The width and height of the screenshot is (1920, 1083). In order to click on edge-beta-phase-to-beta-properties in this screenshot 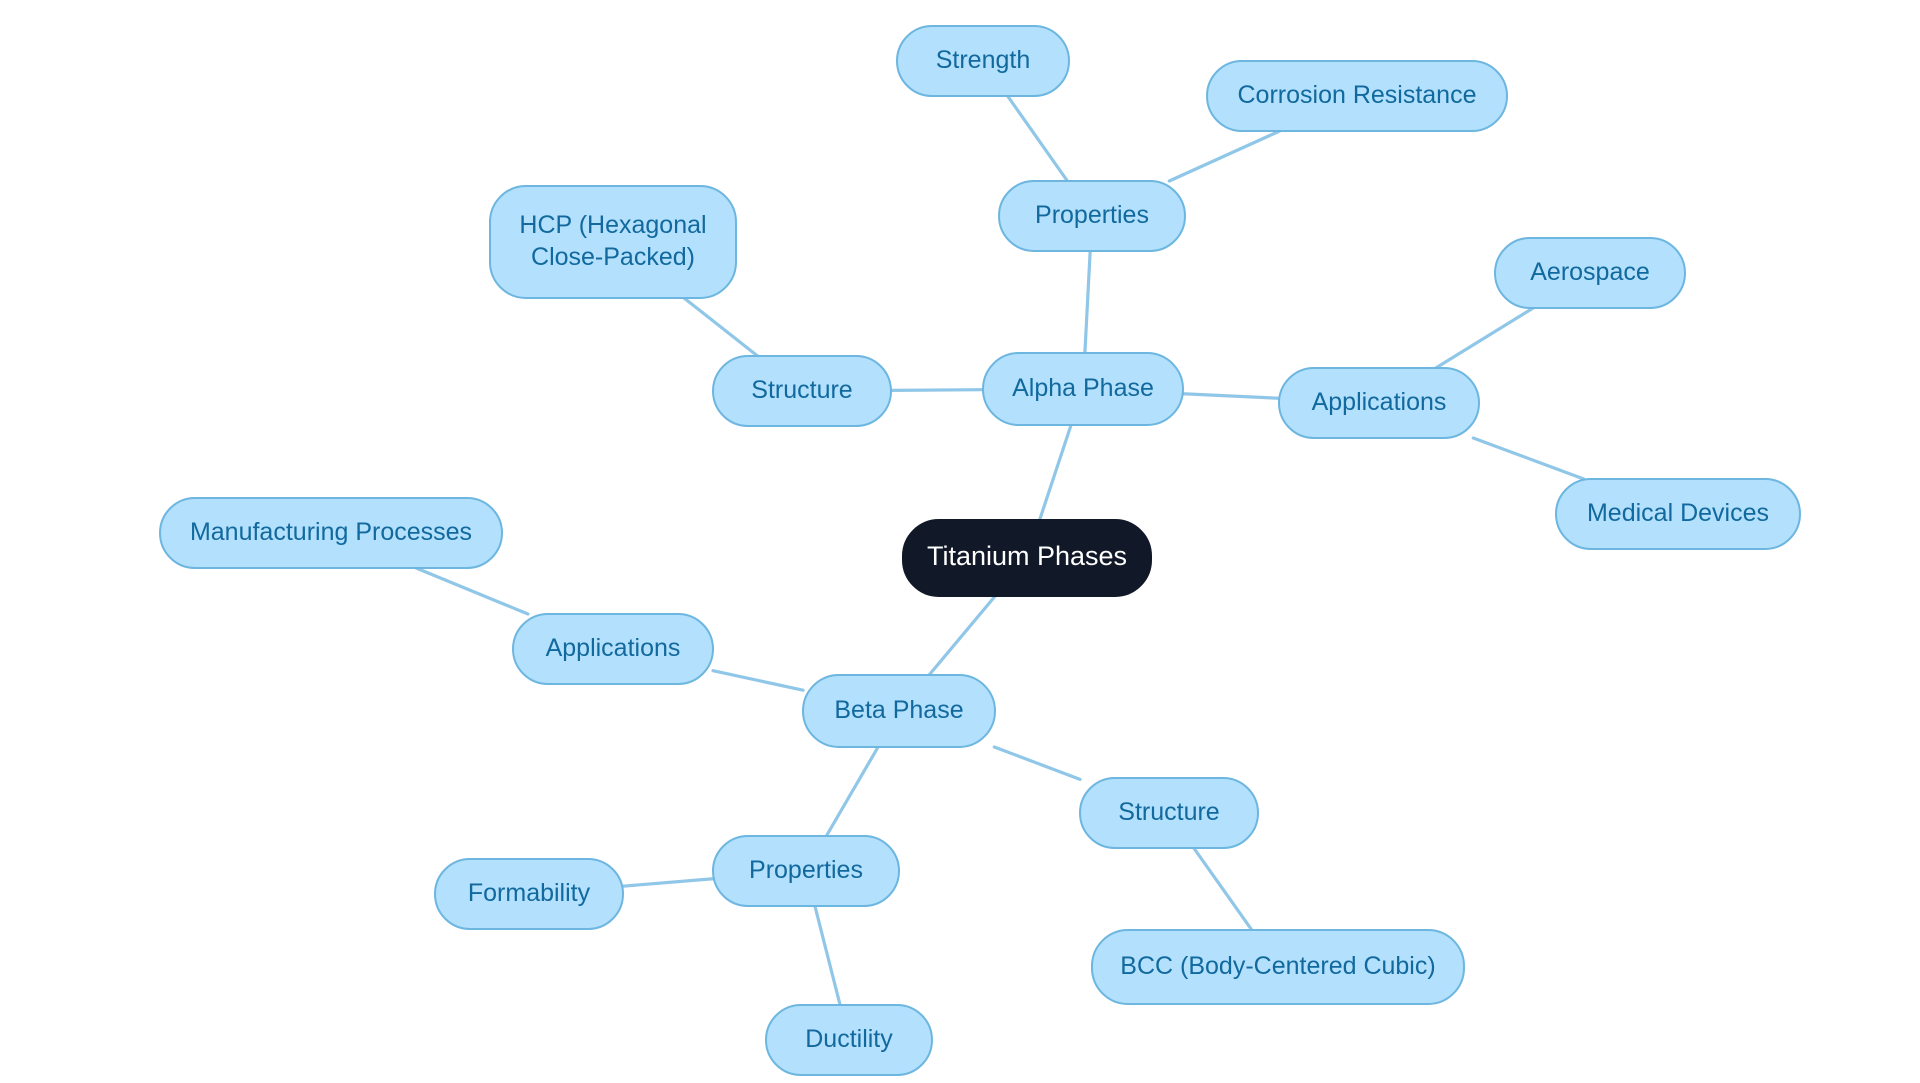, I will do `click(852, 791)`.